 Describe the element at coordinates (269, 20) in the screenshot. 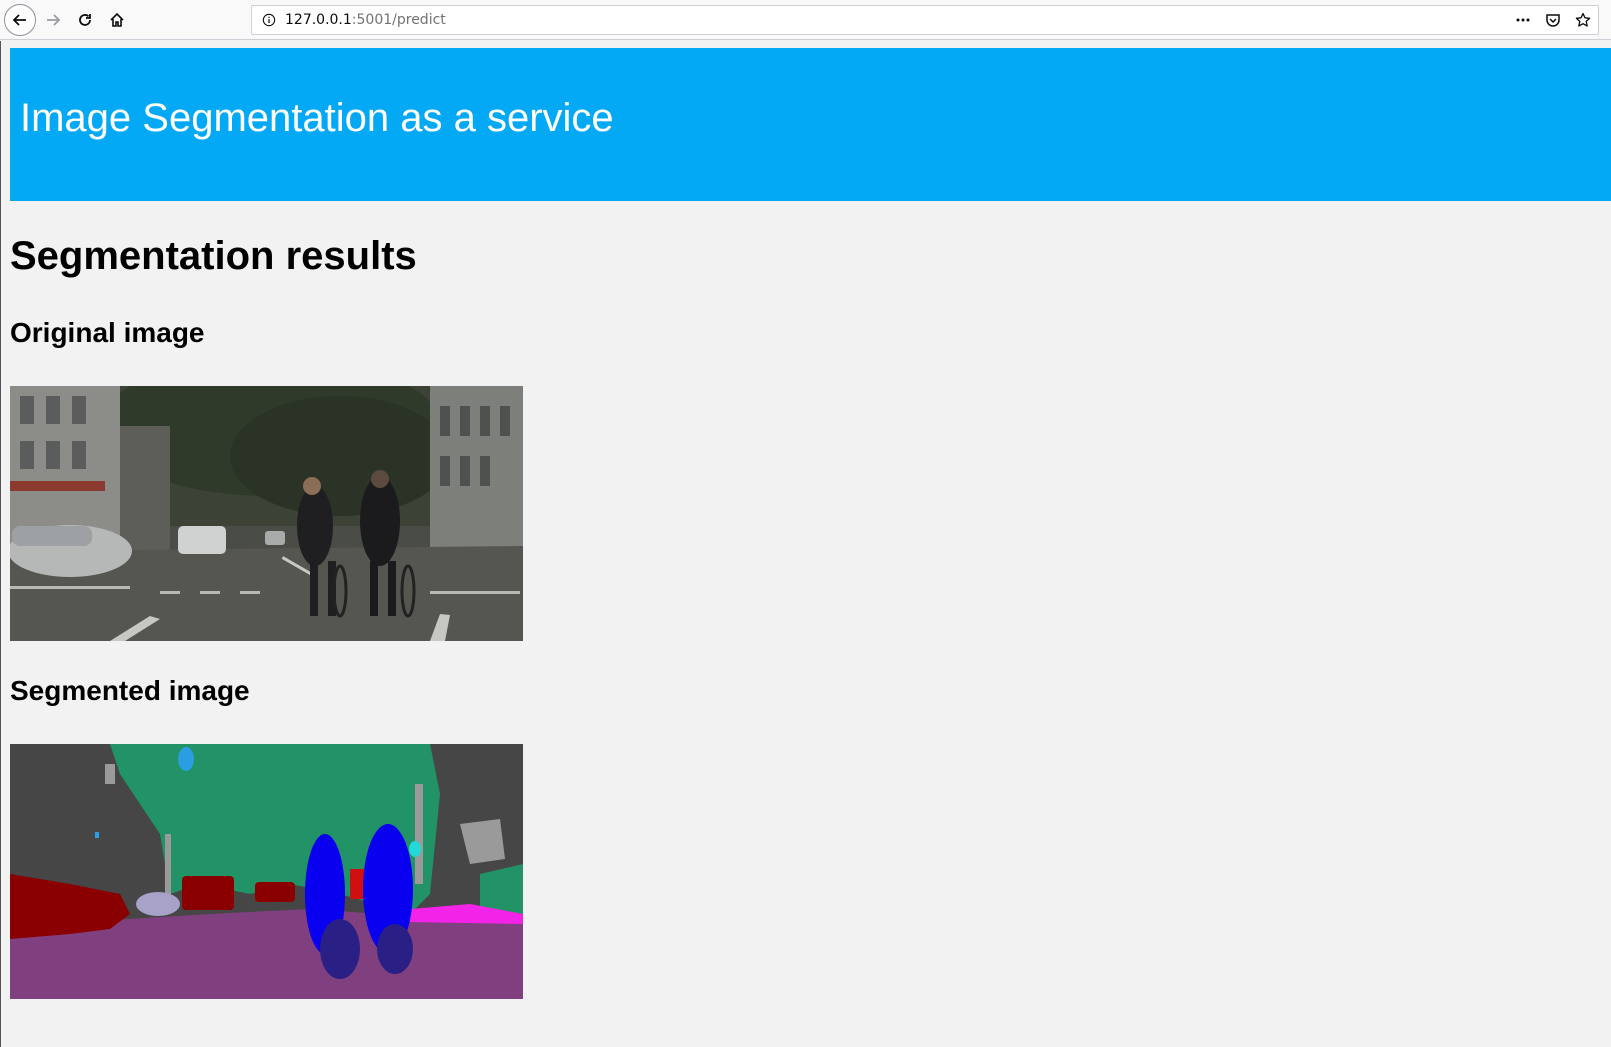

I see `info-icon` at that location.